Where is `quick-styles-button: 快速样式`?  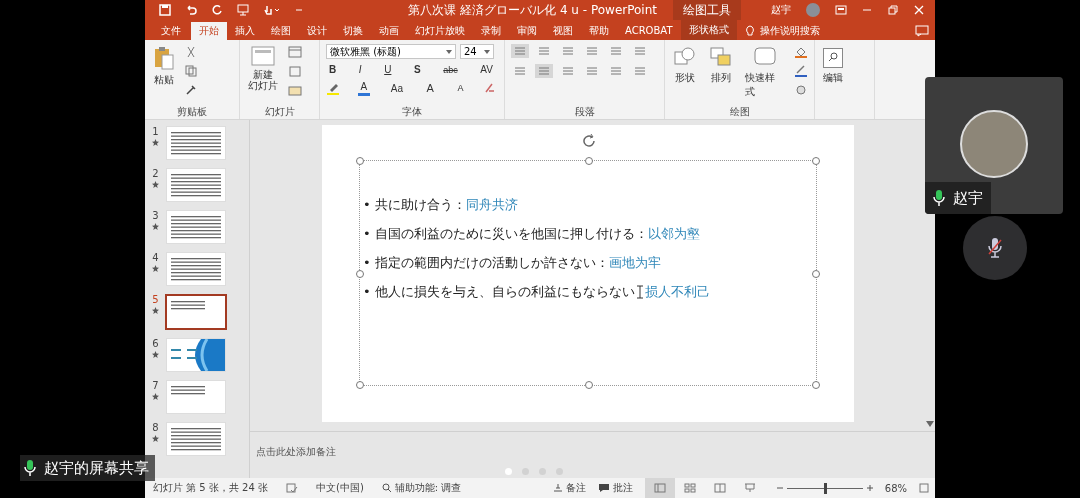 quick-styles-button: 快速样式 is located at coordinates (764, 72).